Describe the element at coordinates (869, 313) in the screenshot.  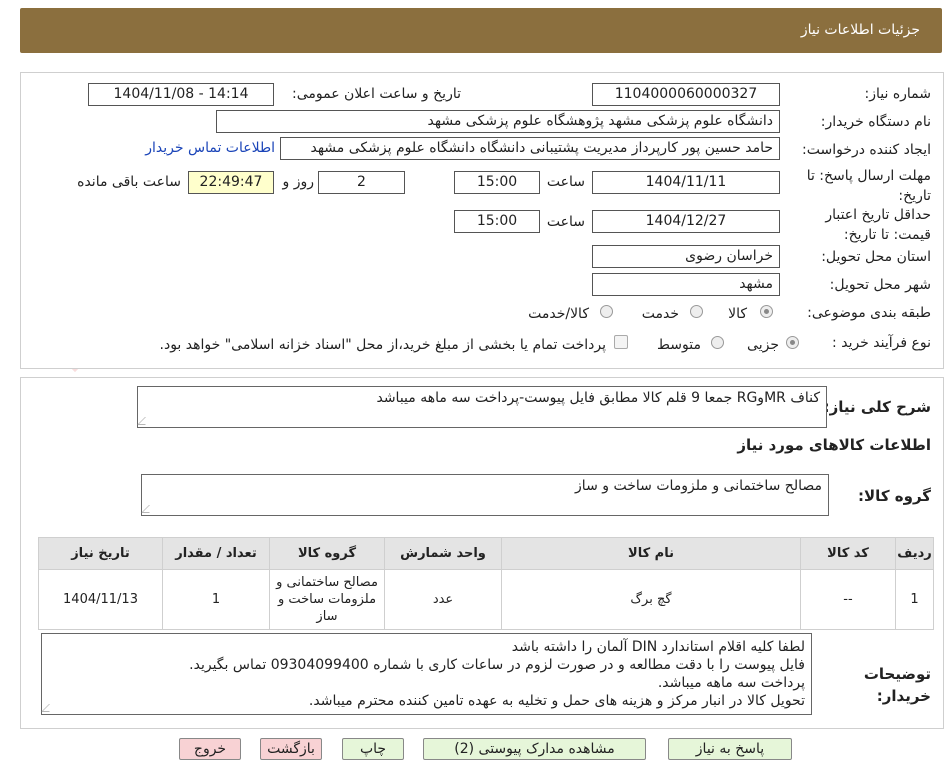
I see `category-label: طبقه بندی موضوعی:` at that location.